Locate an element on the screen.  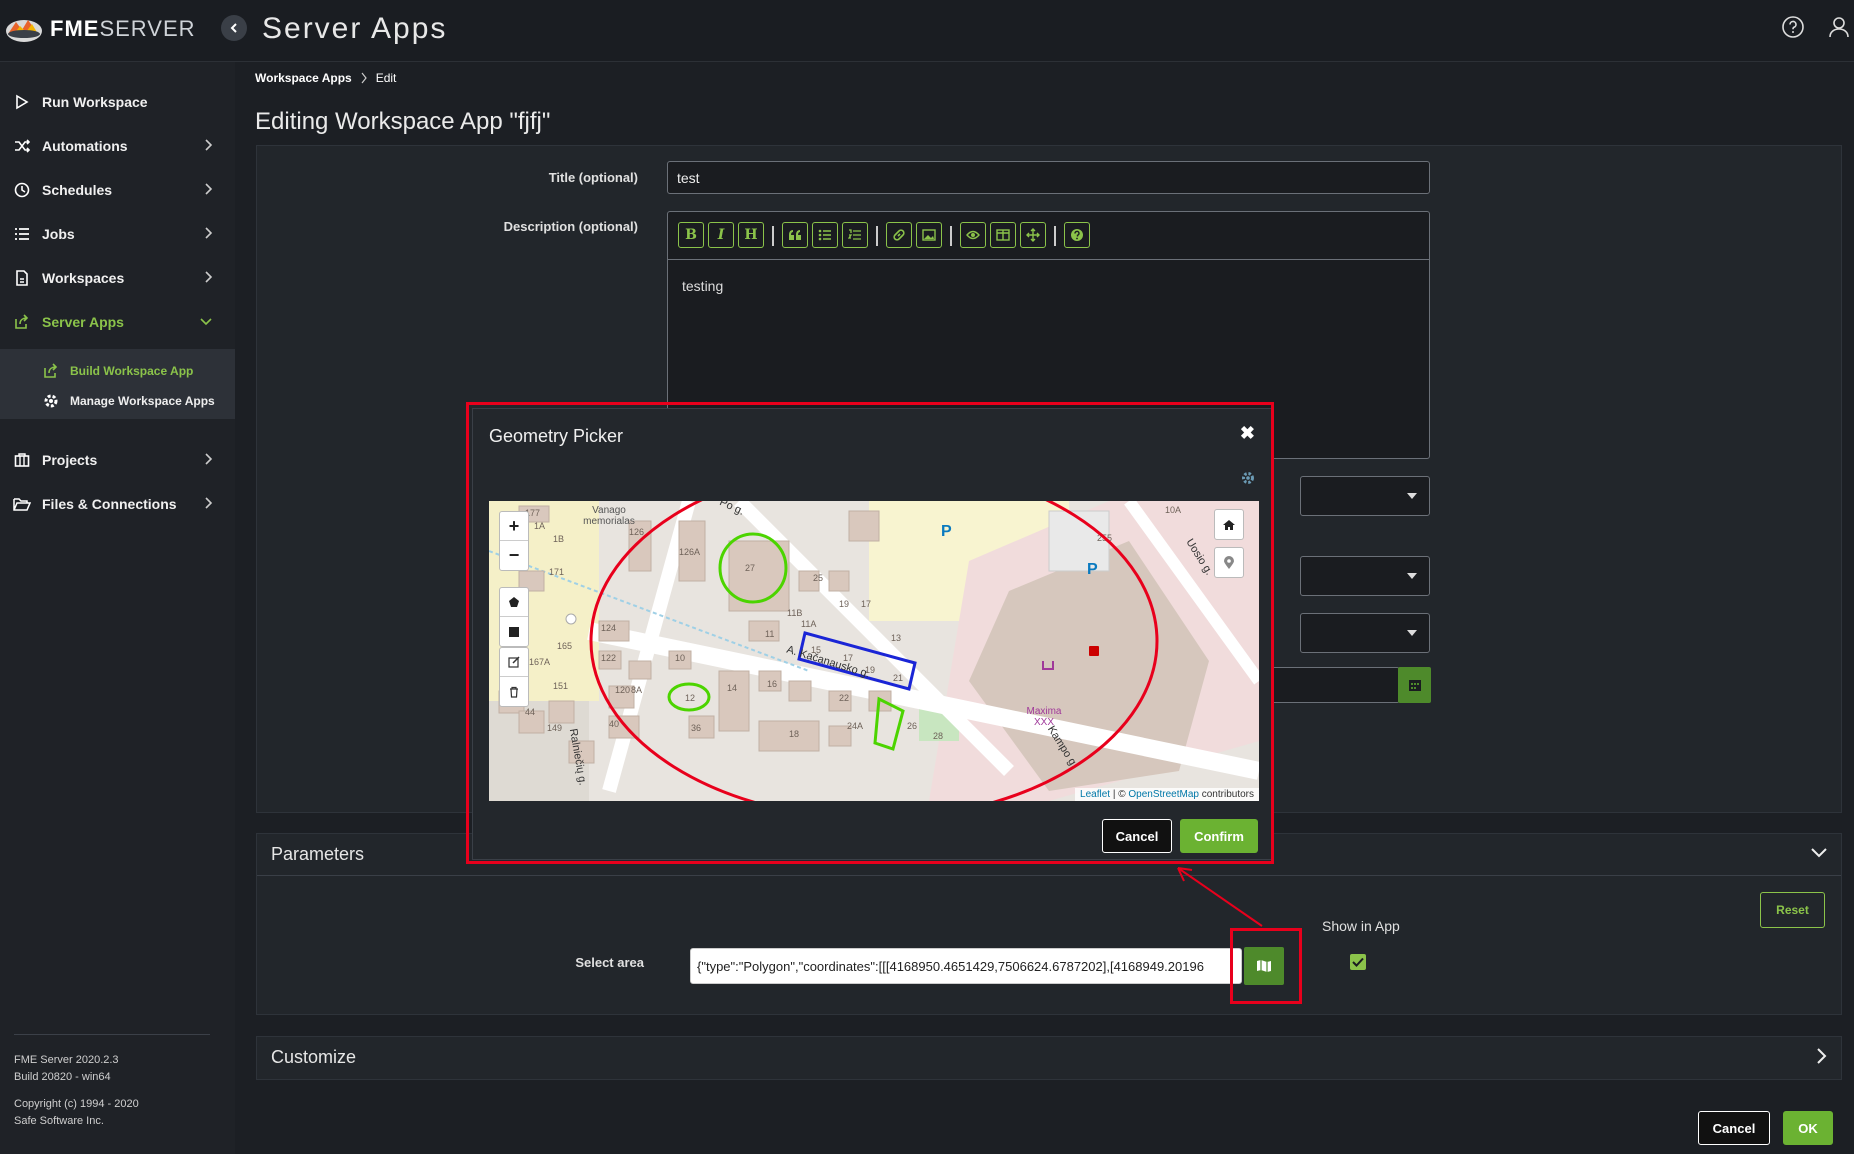
cancel-button: Cancel is located at coordinates (1734, 1128).